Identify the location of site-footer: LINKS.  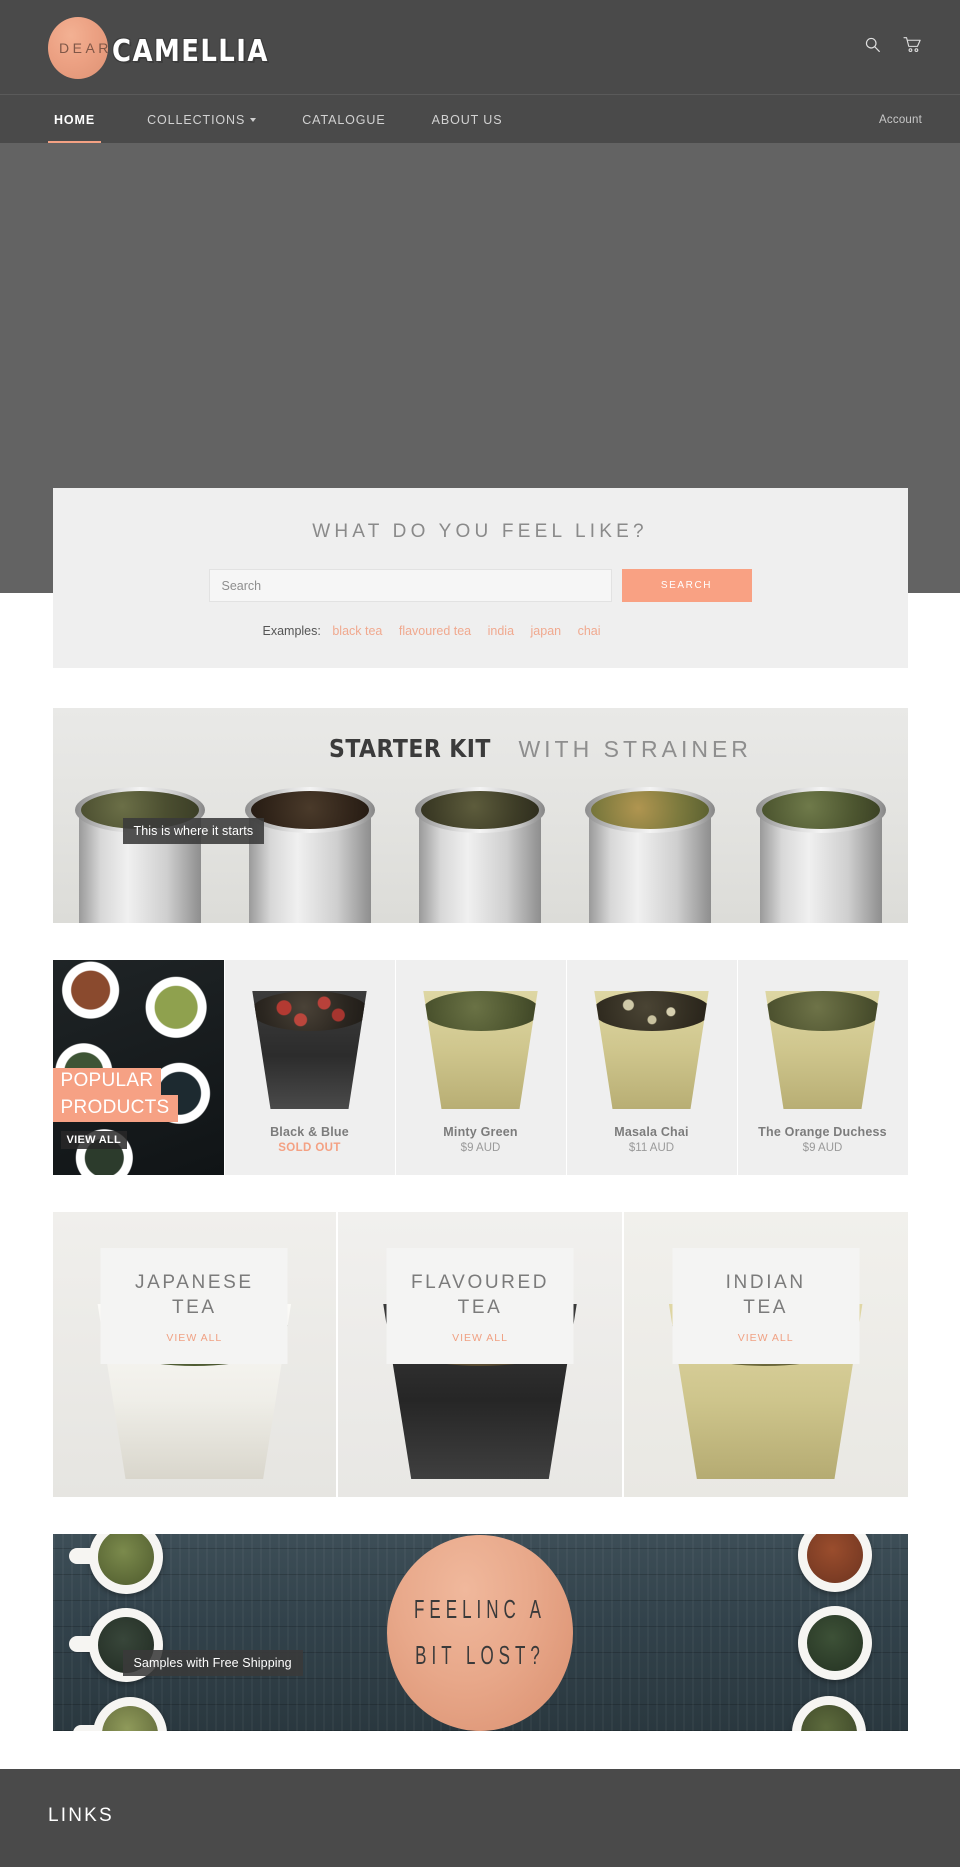
(480, 1818).